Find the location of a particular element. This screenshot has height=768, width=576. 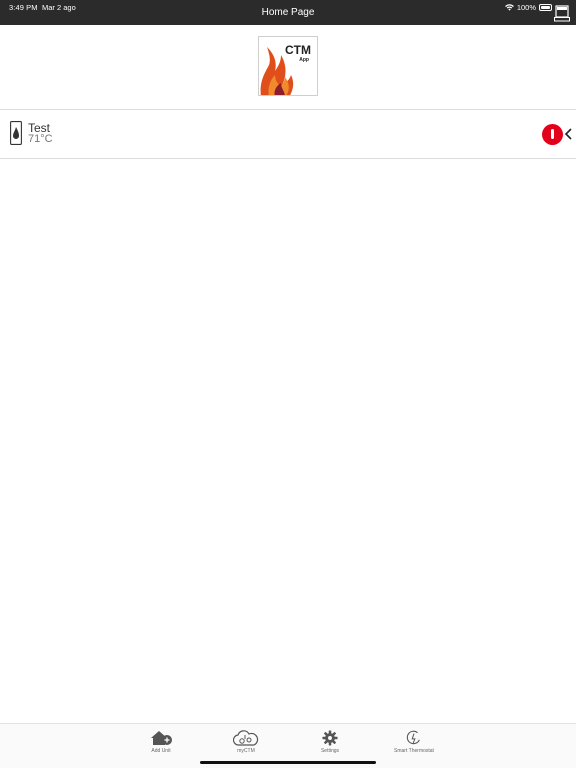

page-title: Home Page is located at coordinates (288, 12).